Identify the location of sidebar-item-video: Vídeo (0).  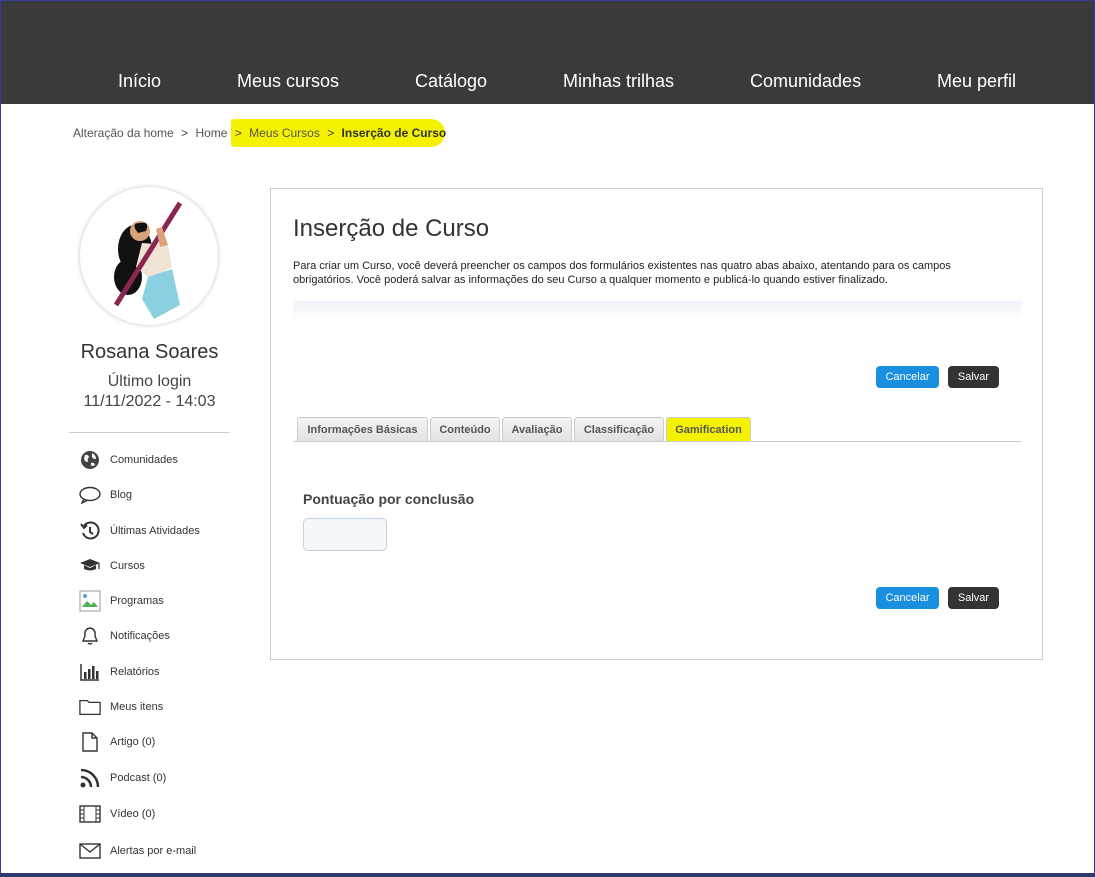
(117, 814).